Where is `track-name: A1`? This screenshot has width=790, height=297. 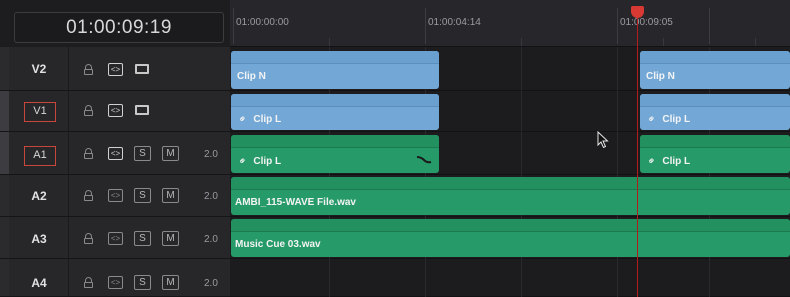 track-name: A1 is located at coordinates (40, 156).